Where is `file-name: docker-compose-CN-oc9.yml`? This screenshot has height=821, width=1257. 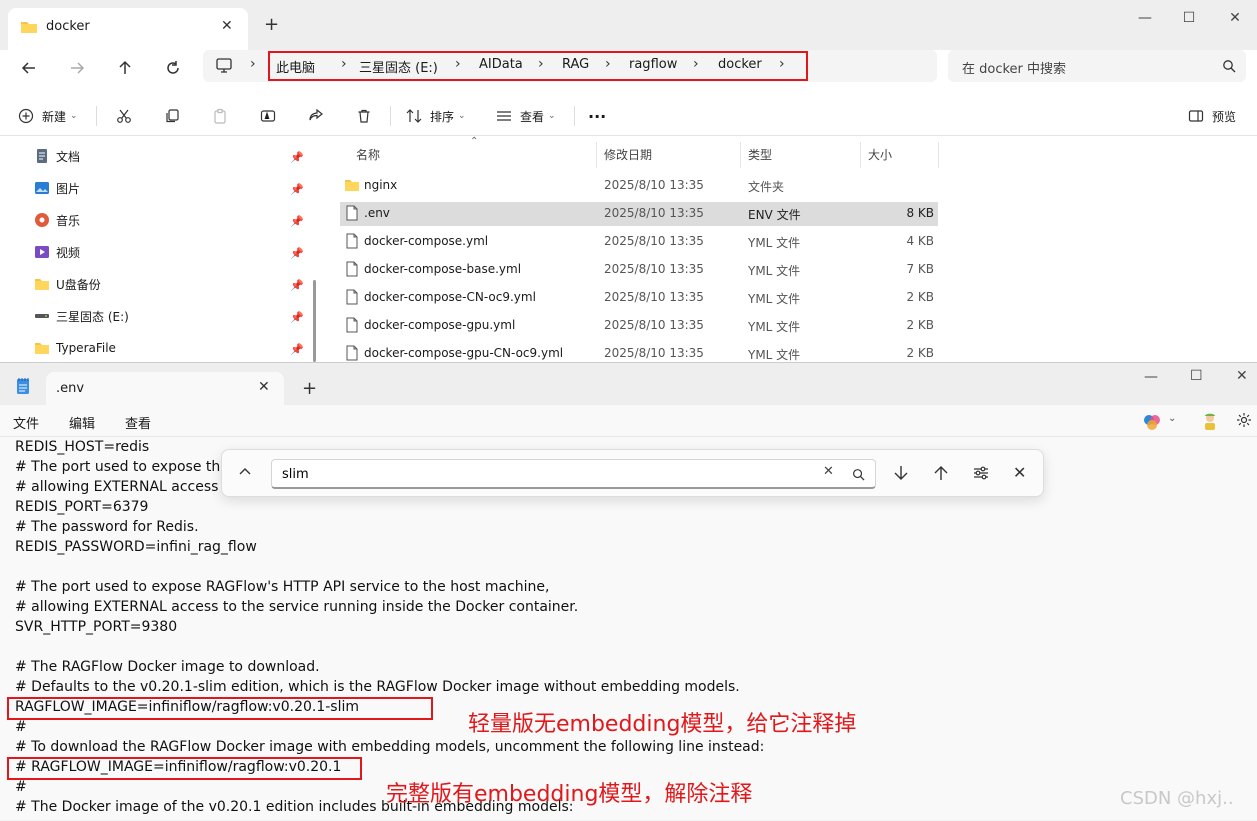 file-name: docker-compose-CN-oc9.yml is located at coordinates (450, 297).